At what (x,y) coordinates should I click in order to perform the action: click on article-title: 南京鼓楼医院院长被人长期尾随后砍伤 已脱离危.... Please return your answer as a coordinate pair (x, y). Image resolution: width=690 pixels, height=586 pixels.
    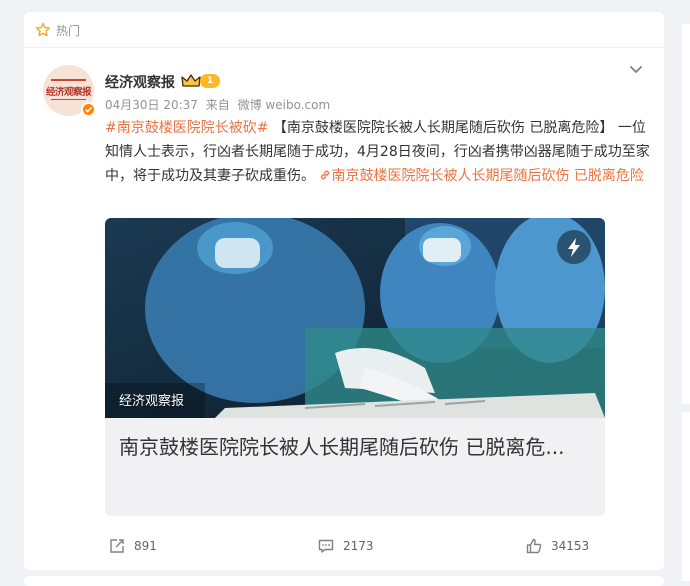
    Looking at the image, I should click on (354, 447).